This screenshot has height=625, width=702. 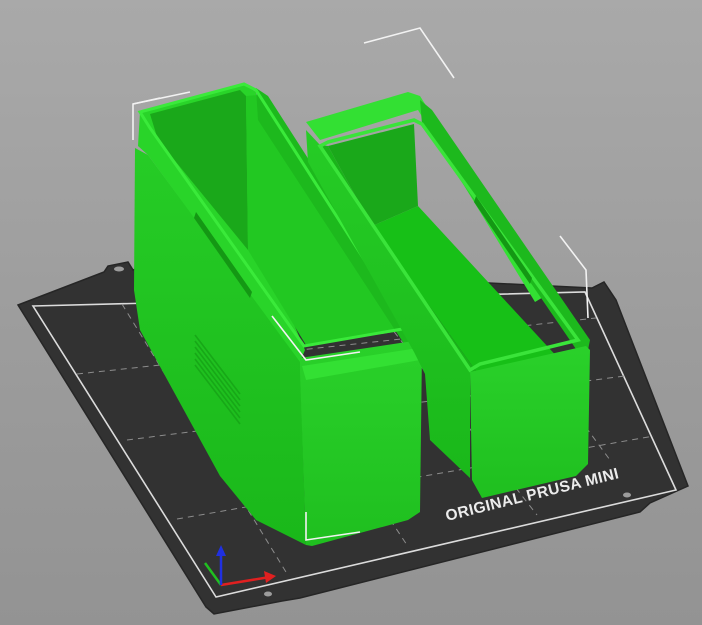 What do you see at coordinates (503, 240) in the screenshot?
I see `box-right-latch-slot` at bounding box center [503, 240].